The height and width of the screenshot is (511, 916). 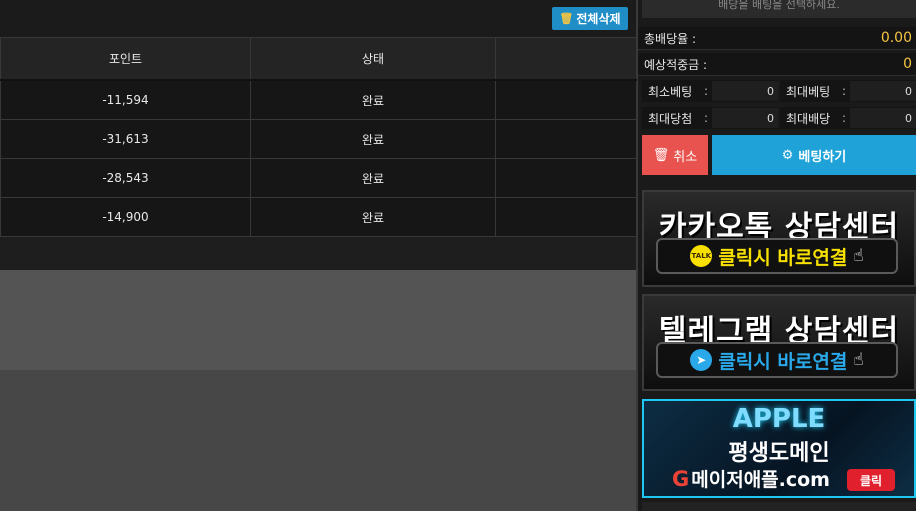 What do you see at coordinates (770, 118) in the screenshot?
I see `max-win-value: 0` at bounding box center [770, 118].